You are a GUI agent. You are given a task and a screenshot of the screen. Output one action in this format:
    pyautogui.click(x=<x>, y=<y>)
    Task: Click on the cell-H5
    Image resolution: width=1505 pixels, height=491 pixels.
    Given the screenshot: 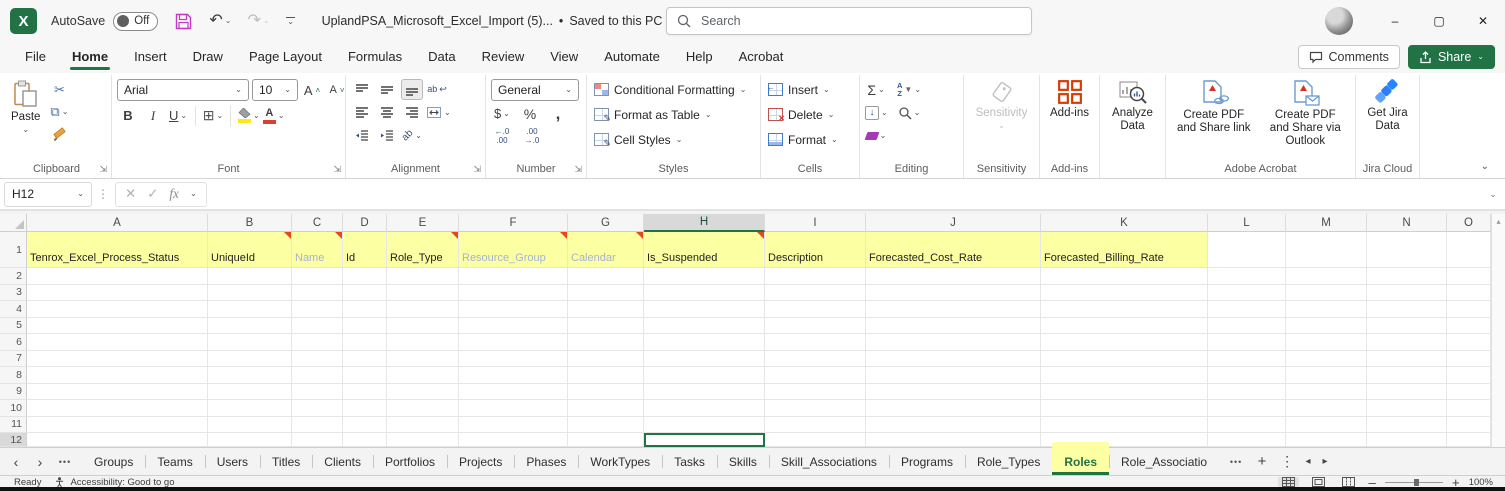 What is the action you would take?
    pyautogui.click(x=704, y=325)
    